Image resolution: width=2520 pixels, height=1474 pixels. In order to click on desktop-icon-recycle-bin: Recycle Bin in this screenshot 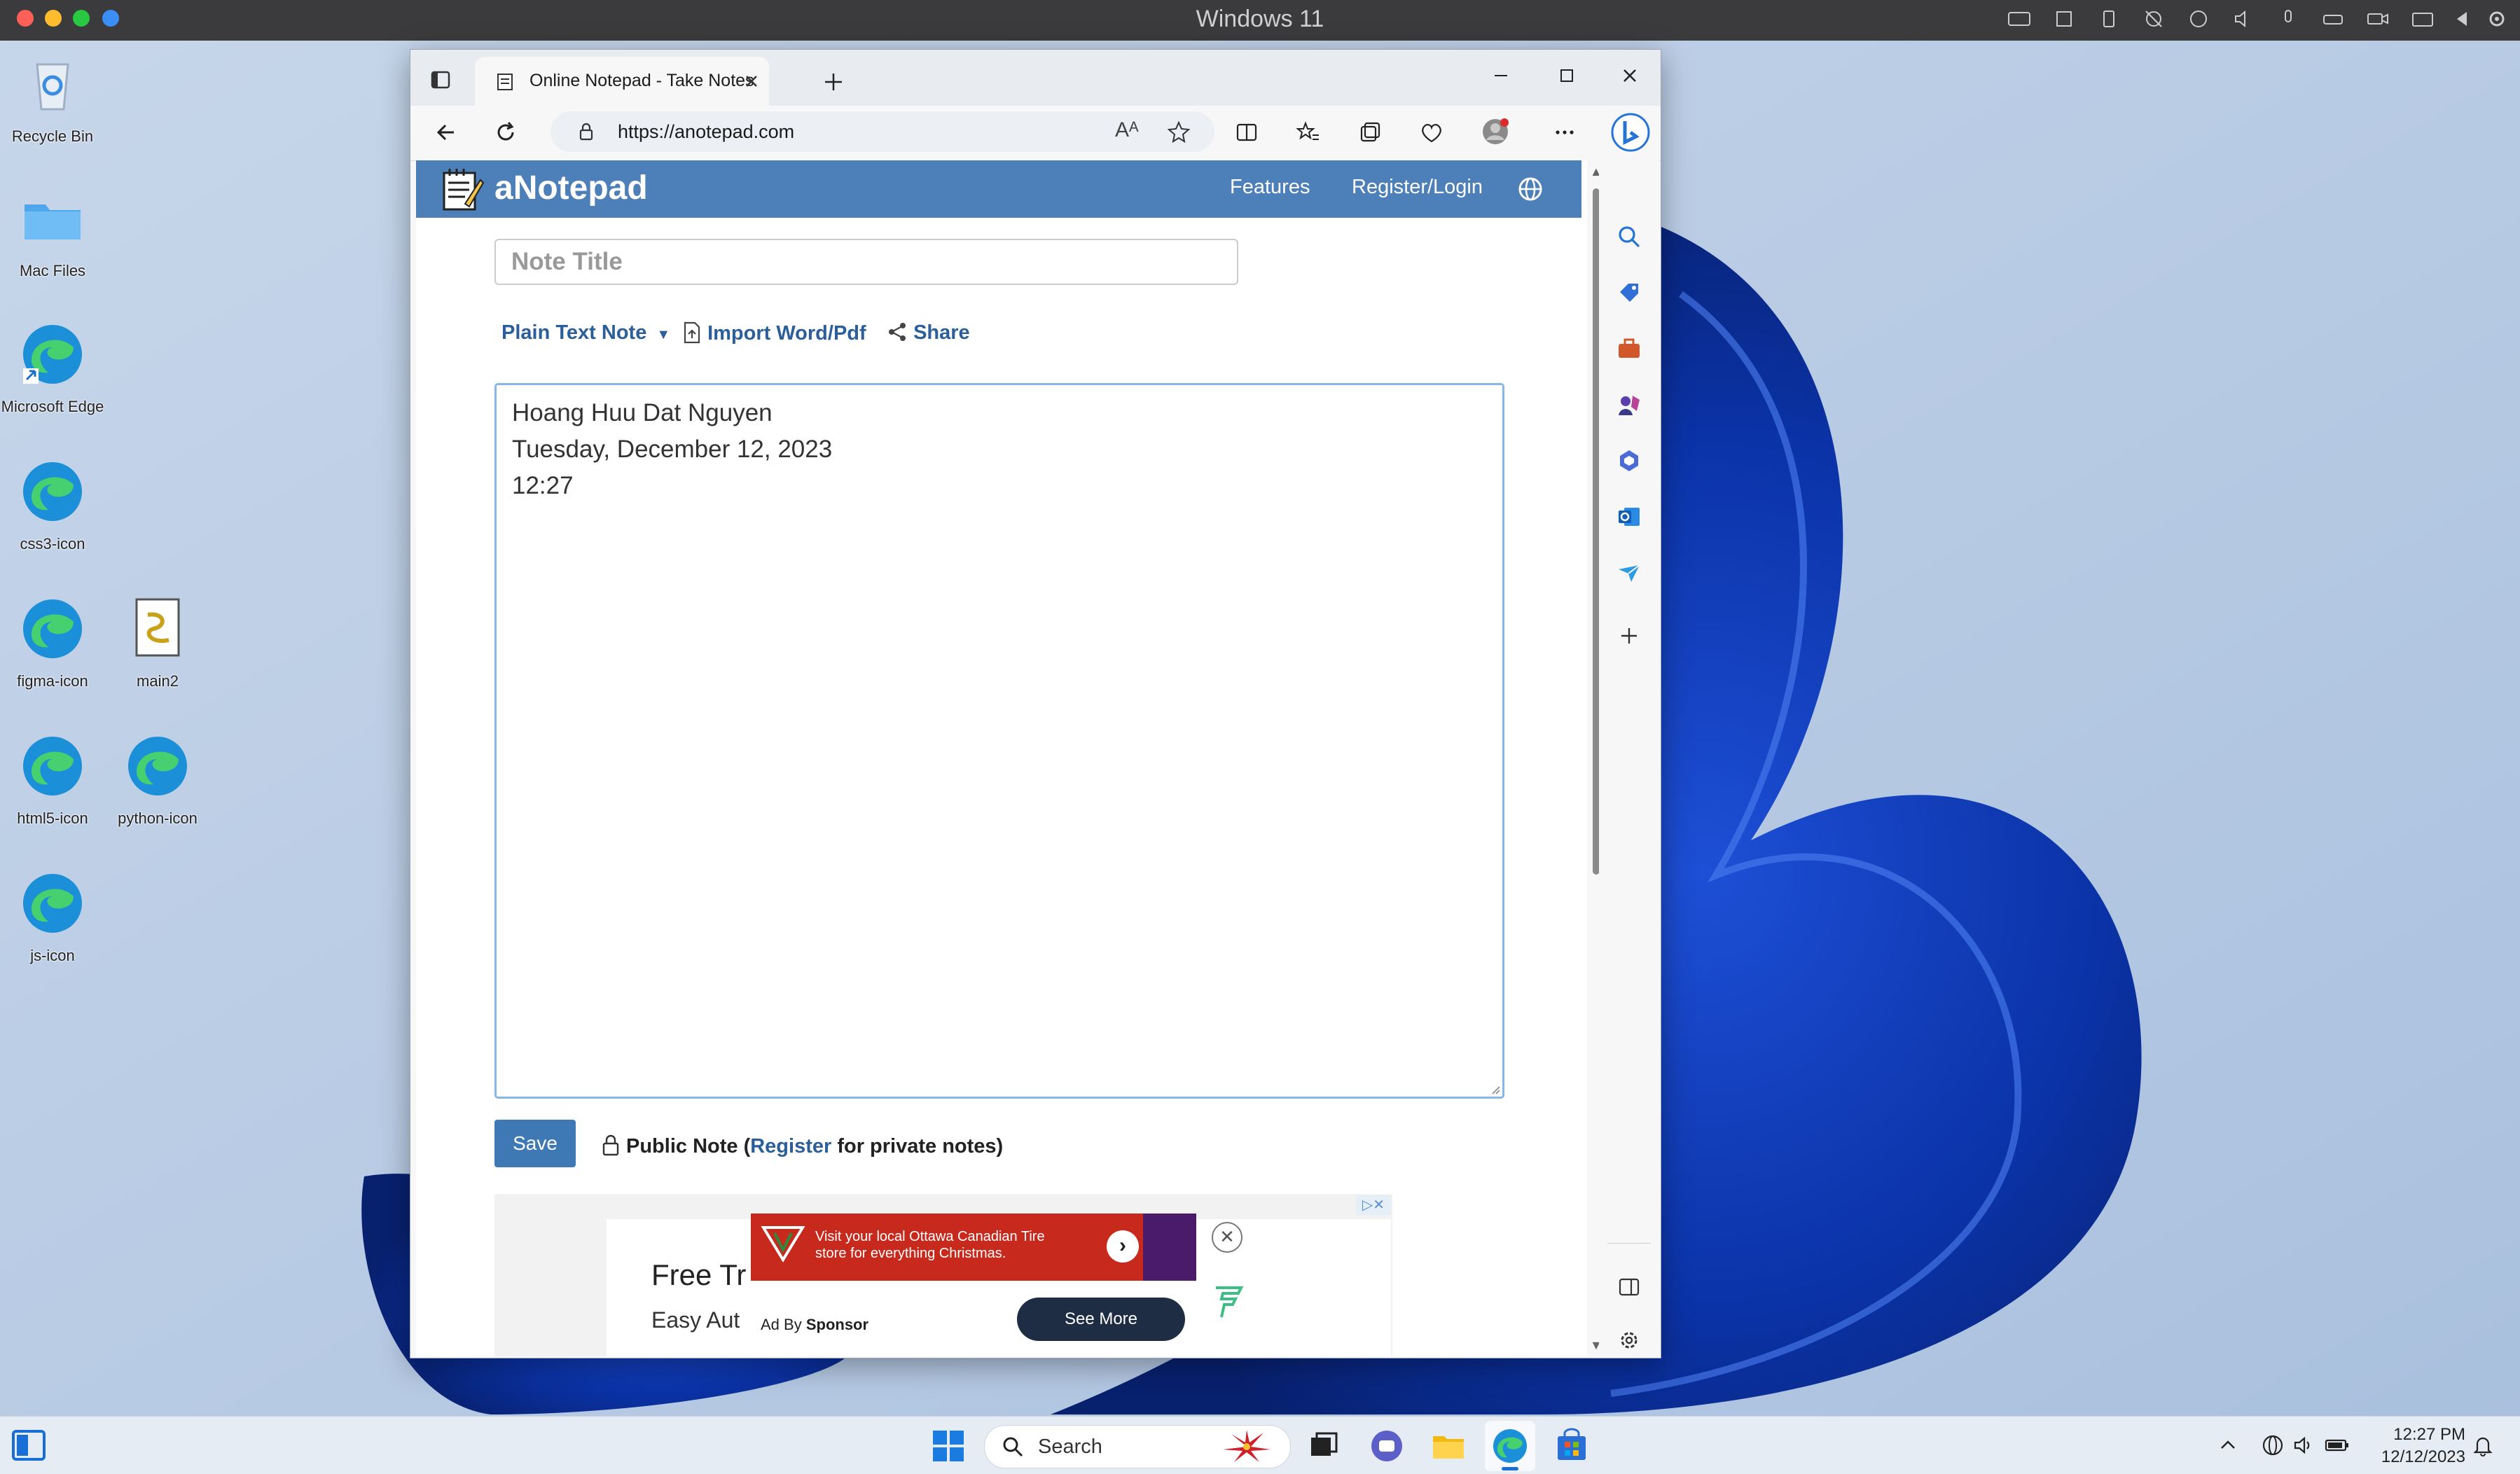, I will do `click(52, 97)`.